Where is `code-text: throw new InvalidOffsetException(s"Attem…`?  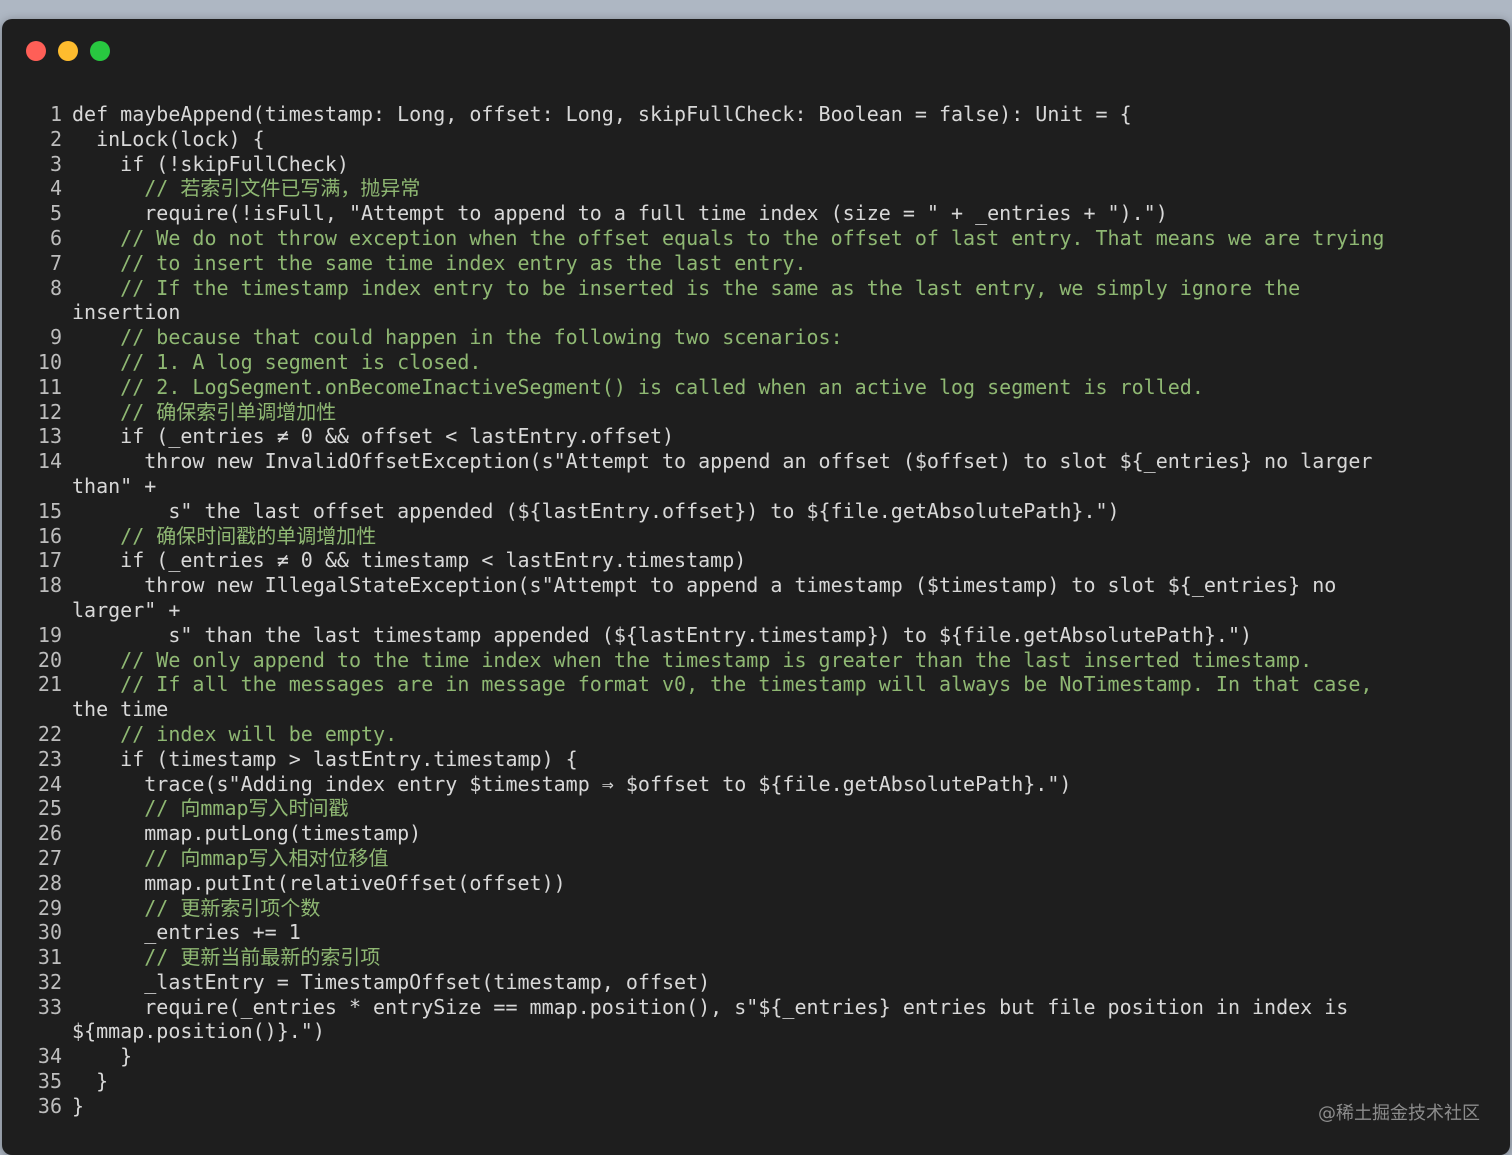 code-text: throw new InvalidOffsetException(s"Attem… is located at coordinates (722, 461).